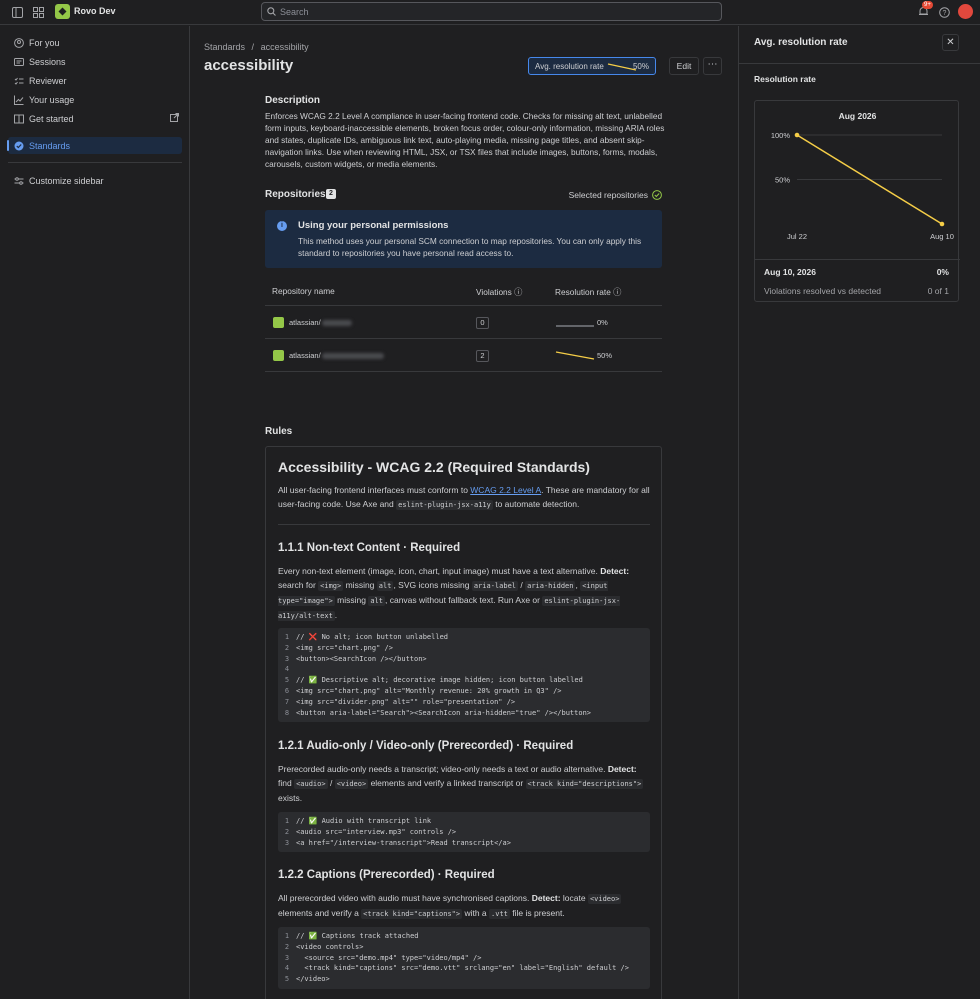 The height and width of the screenshot is (999, 980). What do you see at coordinates (927, 5) in the screenshot?
I see `notification-badge: 9+` at bounding box center [927, 5].